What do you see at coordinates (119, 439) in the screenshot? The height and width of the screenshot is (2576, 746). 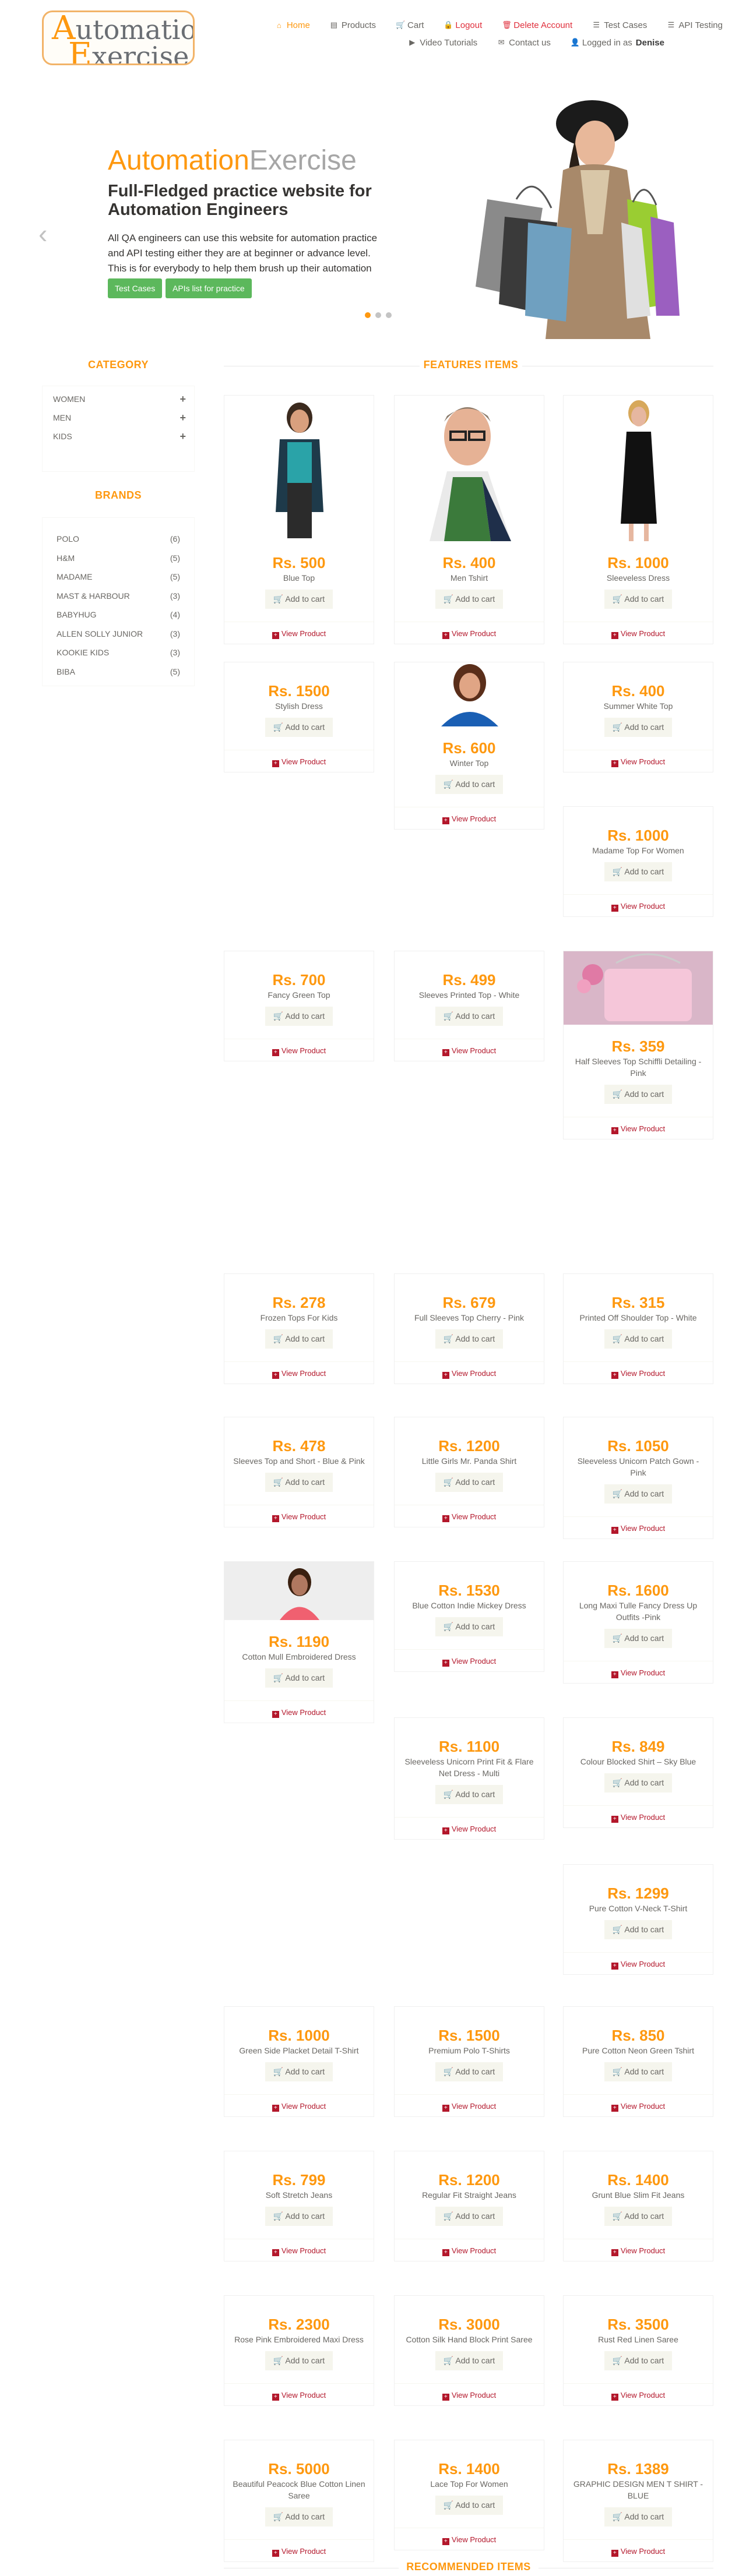 I see `category-kids: KIDS +` at bounding box center [119, 439].